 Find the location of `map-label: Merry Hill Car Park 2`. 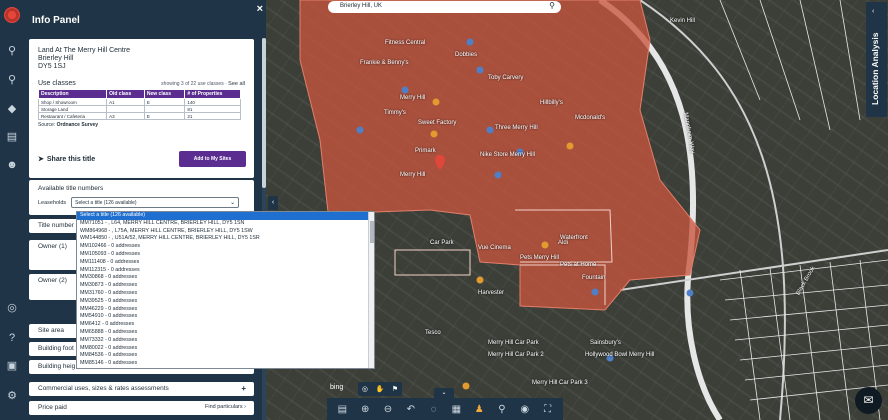

map-label: Merry Hill Car Park 2 is located at coordinates (516, 355).